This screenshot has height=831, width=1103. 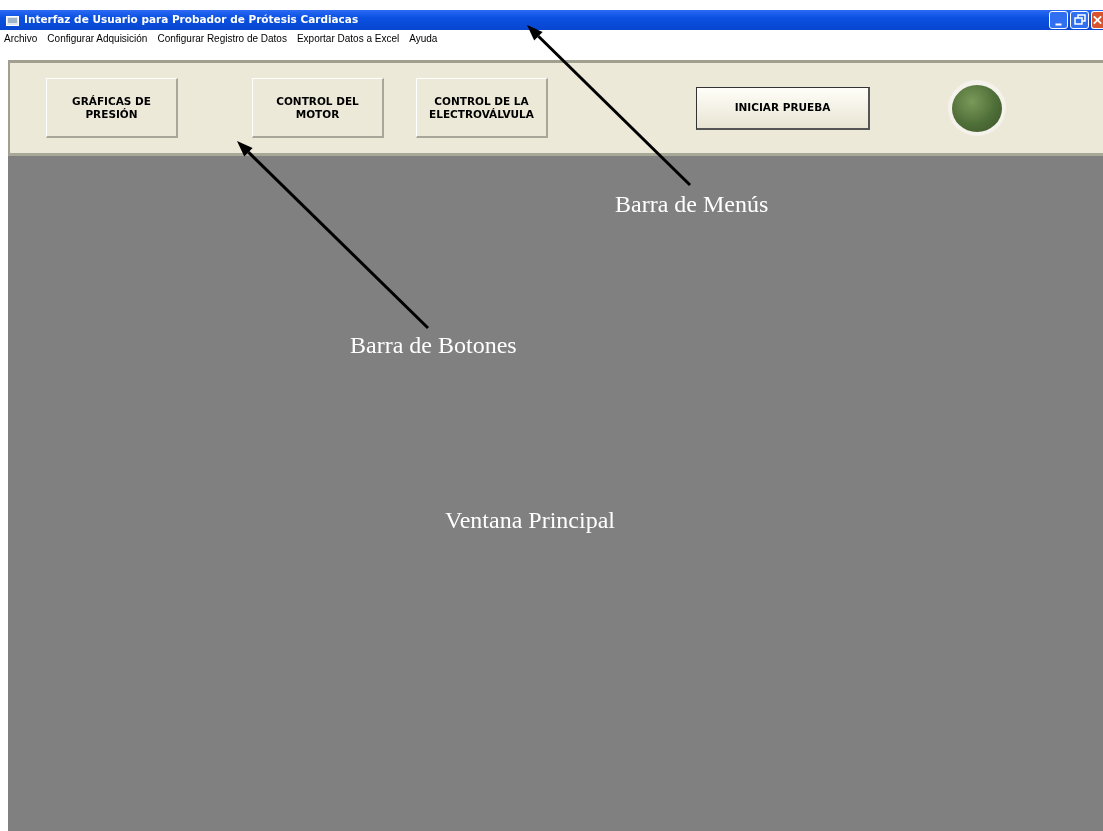 What do you see at coordinates (12, 20) in the screenshot?
I see `app-icon` at bounding box center [12, 20].